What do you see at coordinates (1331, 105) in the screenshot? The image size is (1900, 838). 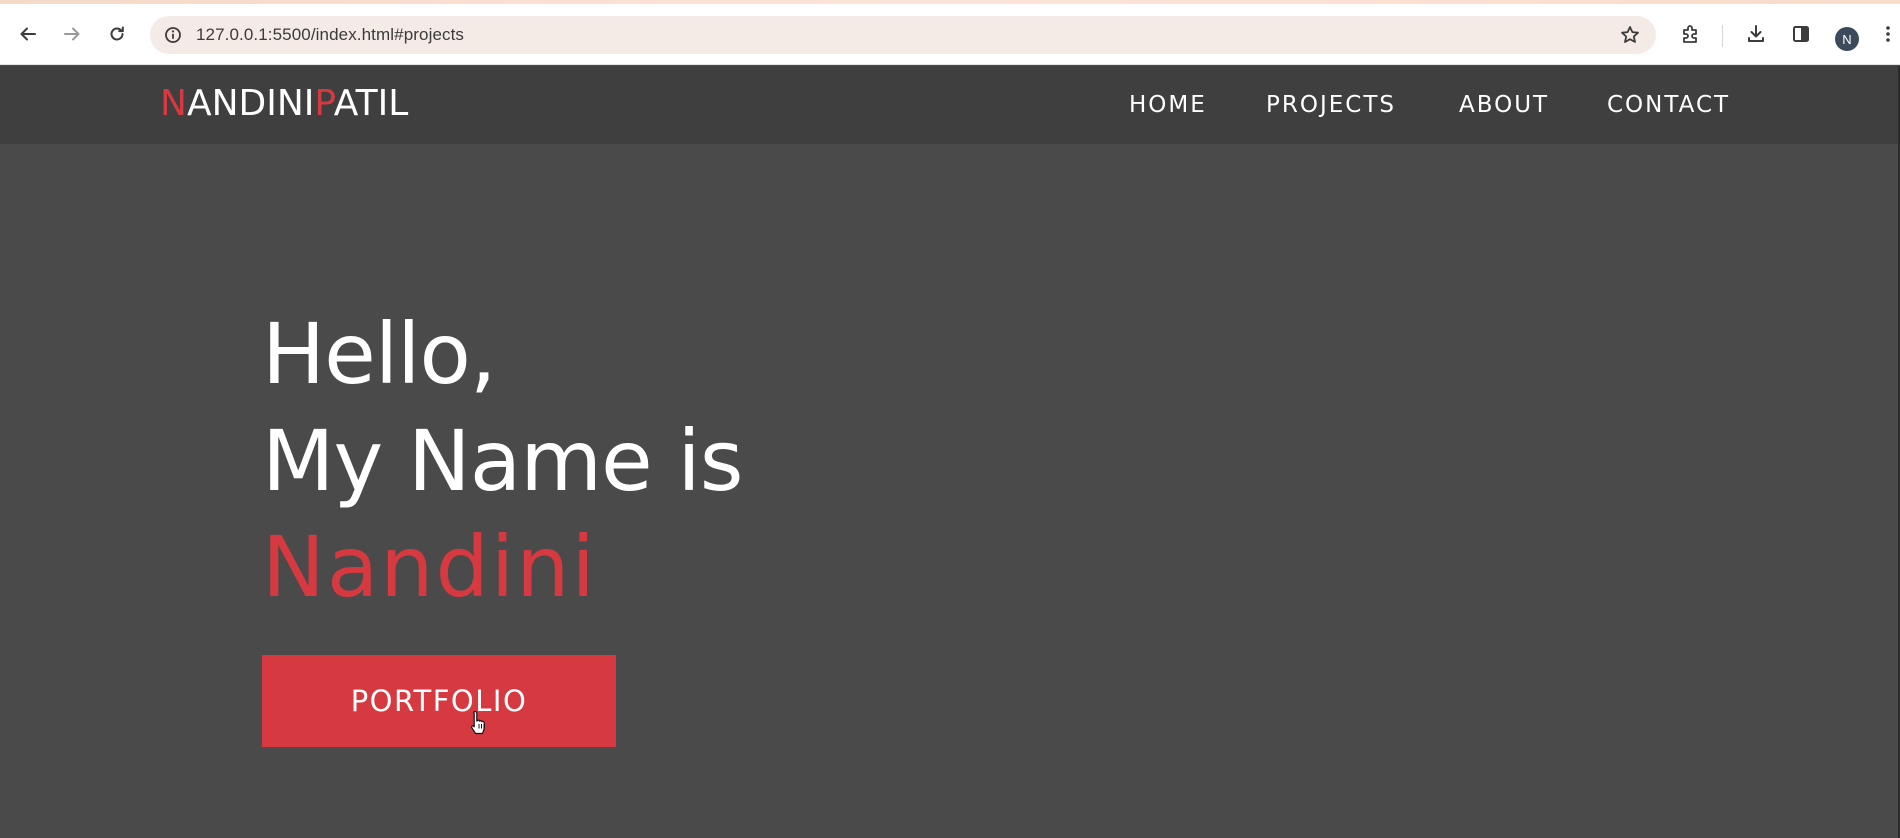 I see `nav-projects: PROJECTS` at bounding box center [1331, 105].